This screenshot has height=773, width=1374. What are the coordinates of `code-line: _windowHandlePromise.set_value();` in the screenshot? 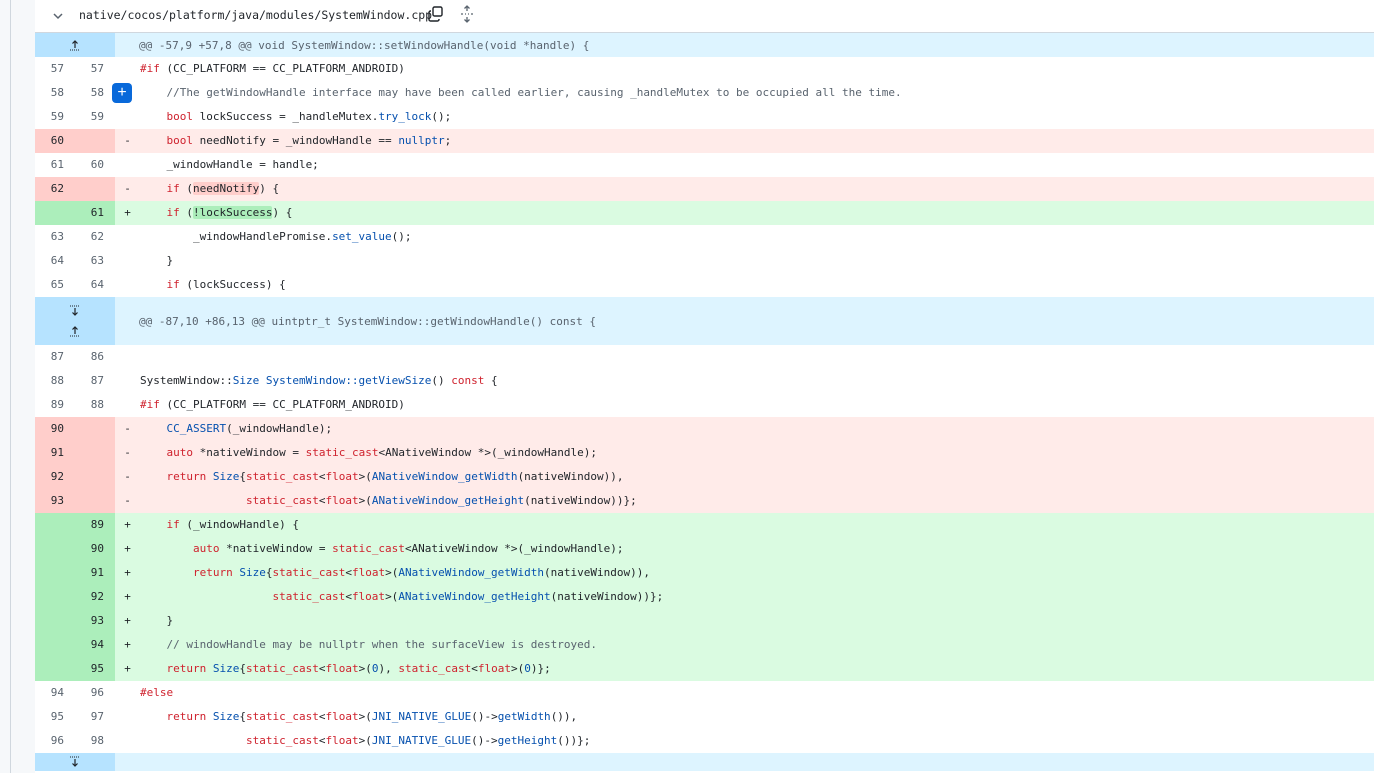 It's located at (276, 236).